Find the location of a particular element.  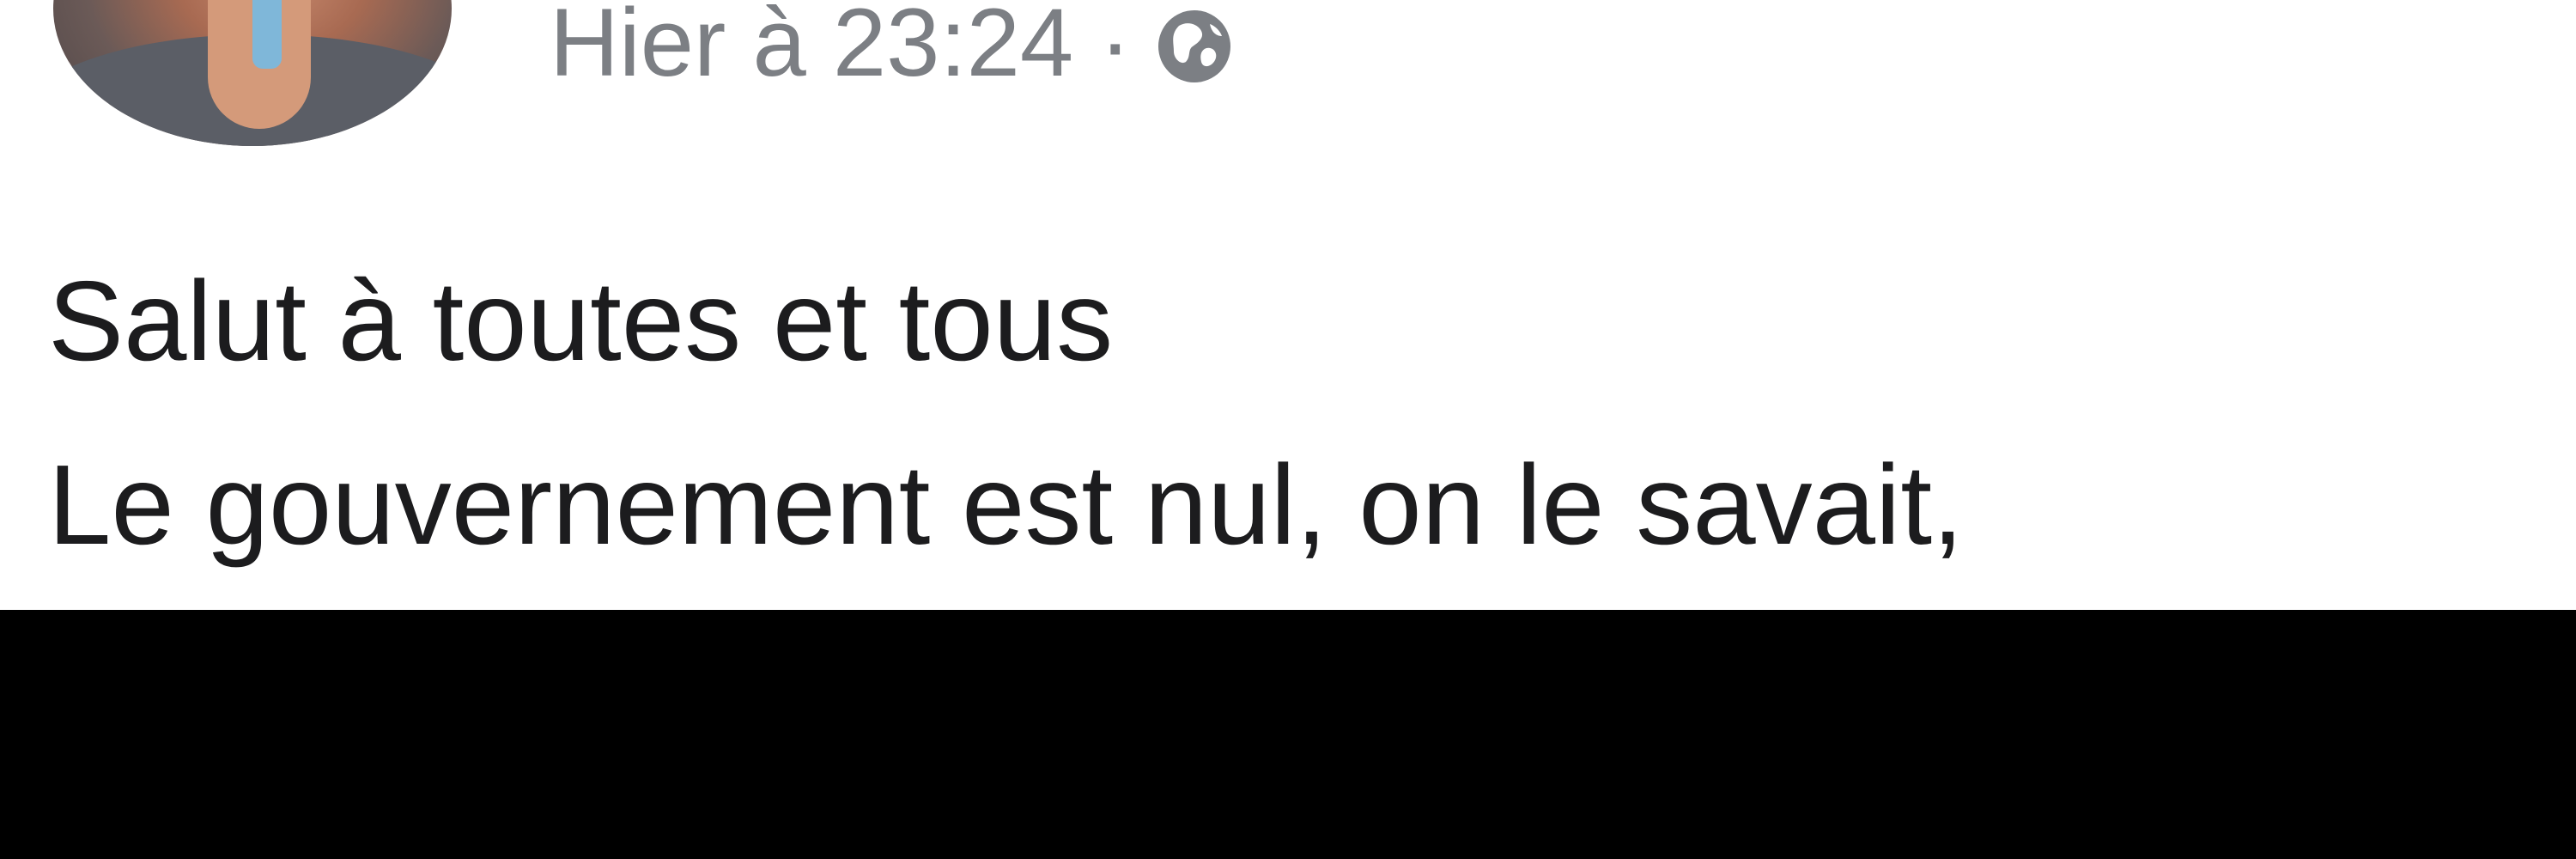

post-meta: Hier à 23:24 · is located at coordinates (893, 47).